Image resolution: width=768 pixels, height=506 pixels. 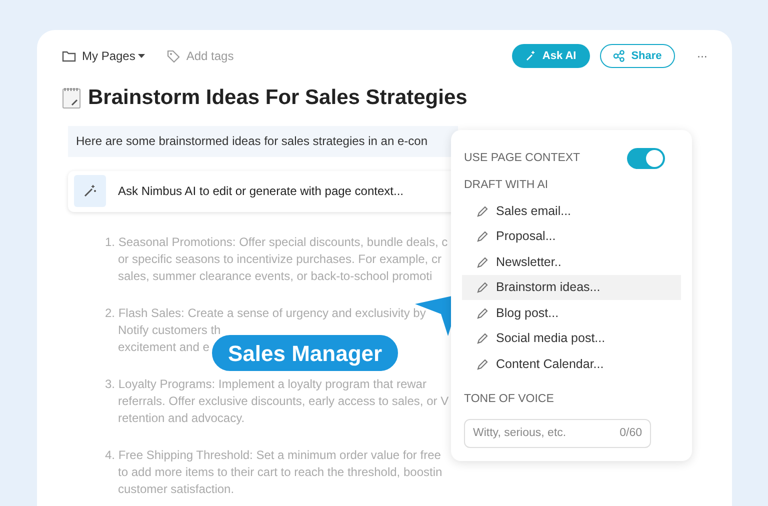 I want to click on list-text: referrals. Offer exclusive discounts, early access to sales, or V, so click(x=283, y=401).